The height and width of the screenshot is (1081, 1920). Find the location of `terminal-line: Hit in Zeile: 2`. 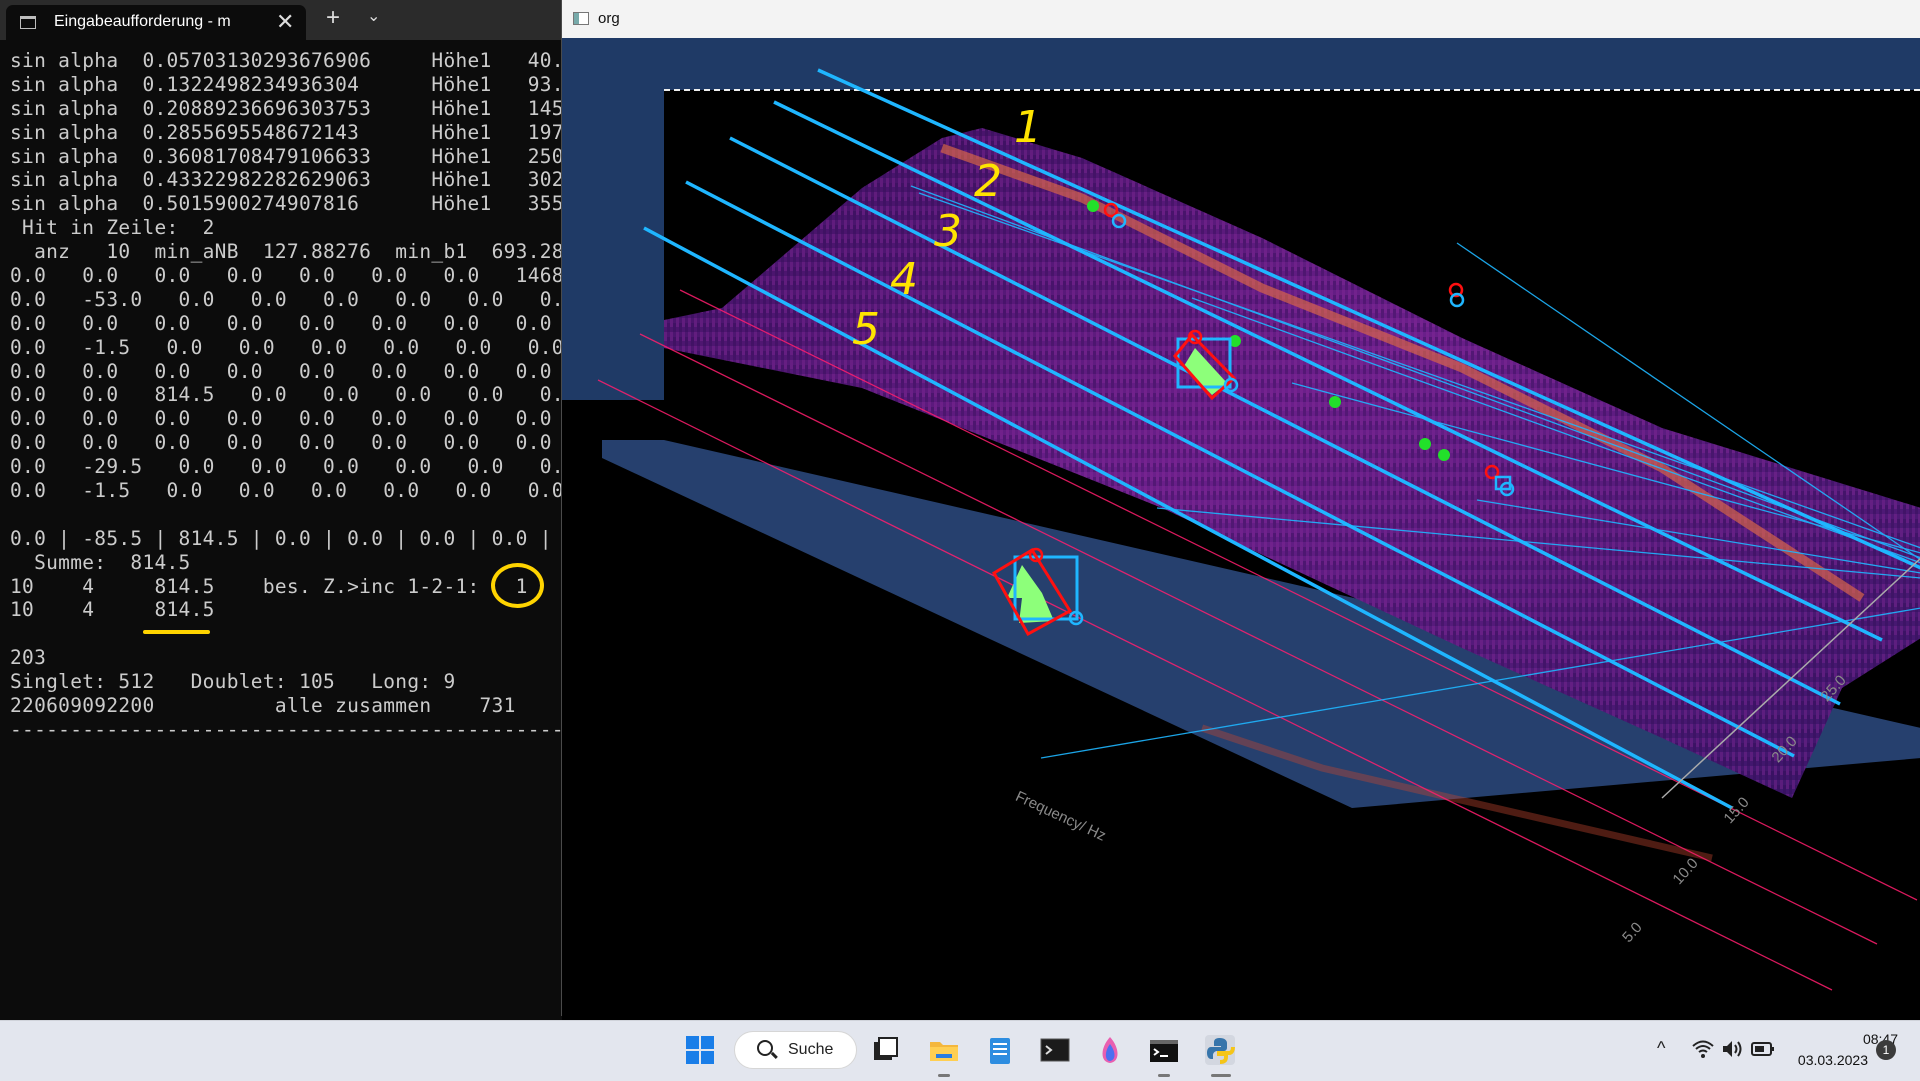

terminal-line: Hit in Zeile: 2 is located at coordinates (112, 228).